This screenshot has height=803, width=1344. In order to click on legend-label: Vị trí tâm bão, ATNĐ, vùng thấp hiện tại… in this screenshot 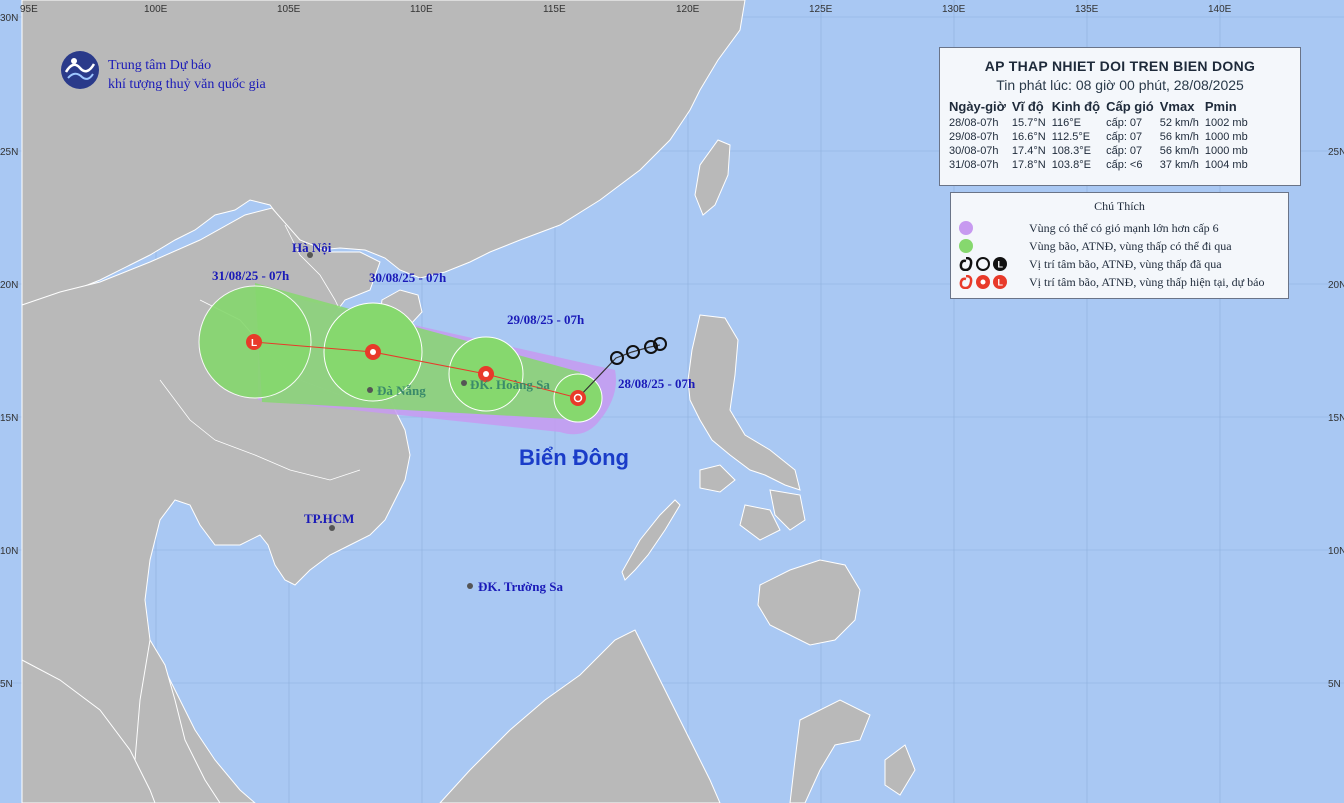, I will do `click(1147, 281)`.